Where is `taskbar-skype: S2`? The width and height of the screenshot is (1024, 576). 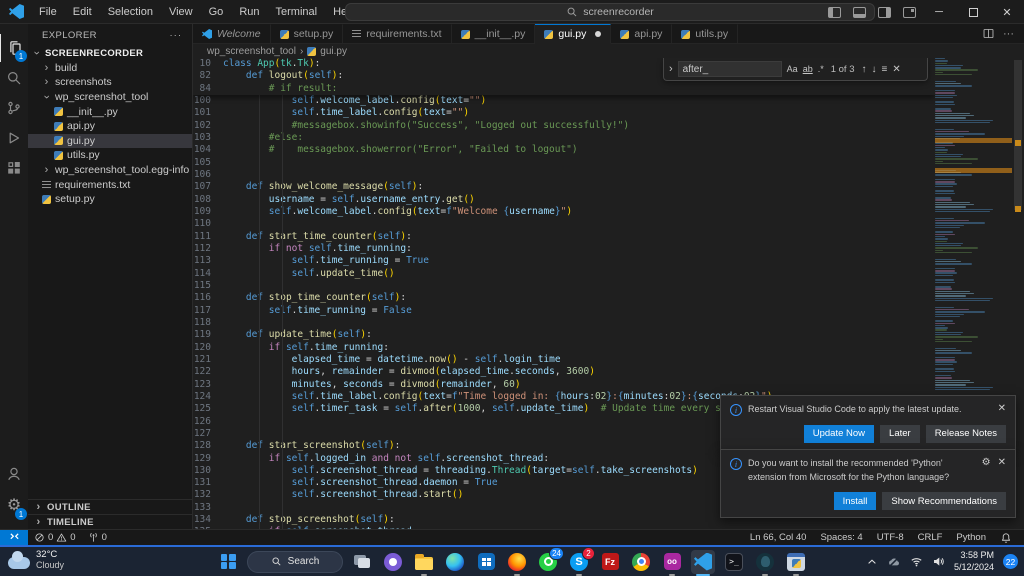
taskbar-skype: S2 is located at coordinates (581, 560).